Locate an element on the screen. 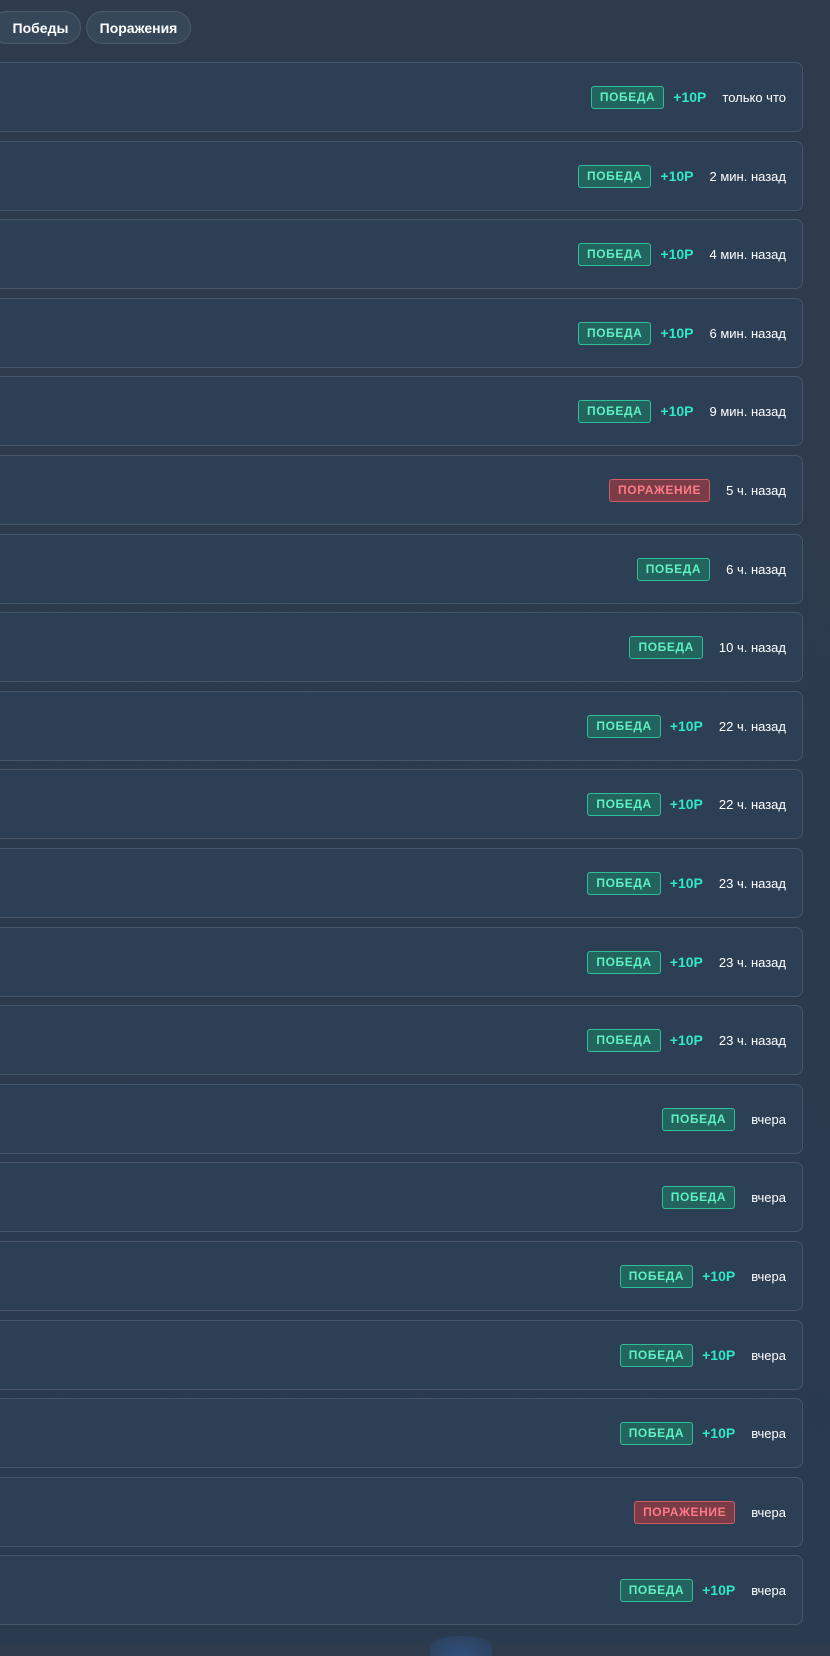  tab-wins: Победы is located at coordinates (40, 27).